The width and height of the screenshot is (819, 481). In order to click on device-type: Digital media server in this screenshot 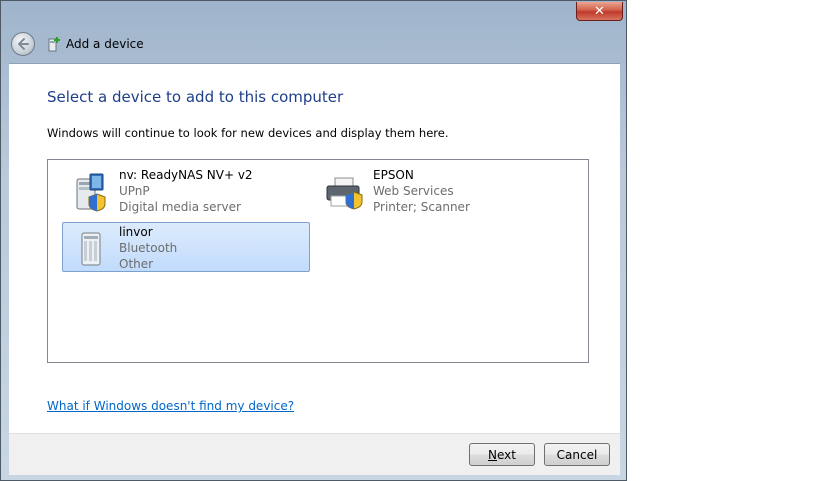, I will do `click(180, 207)`.